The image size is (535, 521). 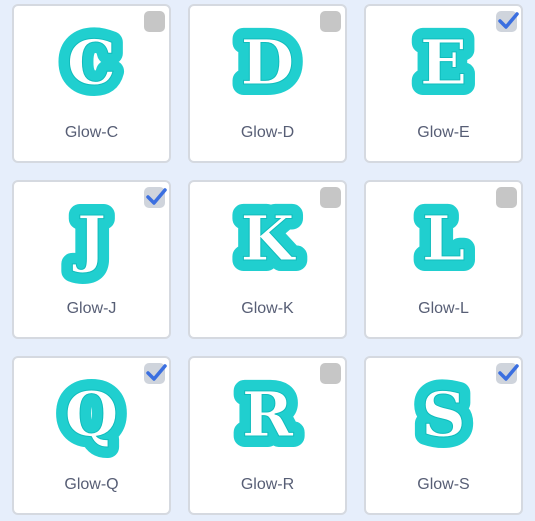 I want to click on letter-glyph-j: J J, so click(x=91, y=239).